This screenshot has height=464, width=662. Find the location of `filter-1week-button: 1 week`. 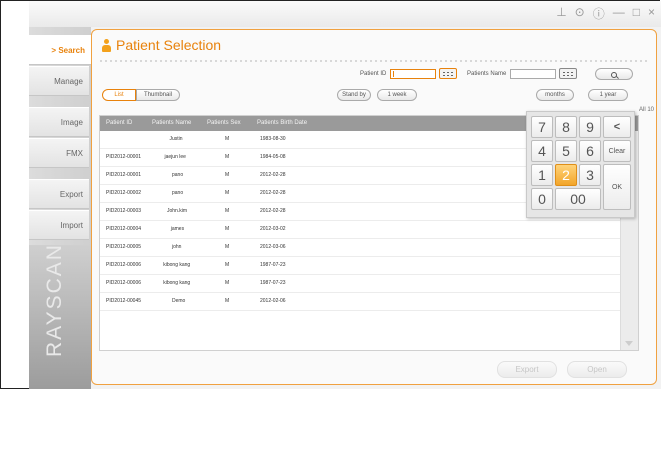

filter-1week-button: 1 week is located at coordinates (397, 95).